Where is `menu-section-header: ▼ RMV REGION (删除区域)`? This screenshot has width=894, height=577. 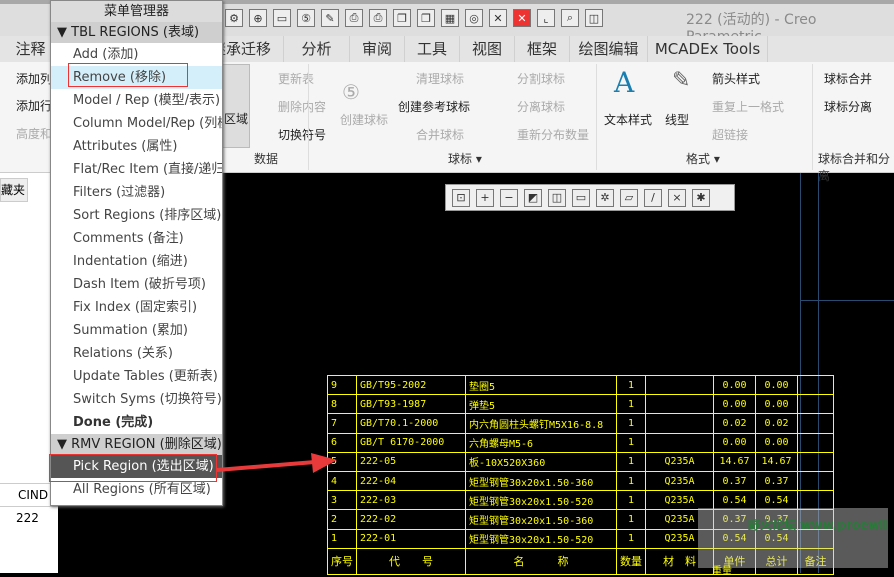
menu-section-header: ▼ RMV REGION (删除区域) is located at coordinates (136, 444).